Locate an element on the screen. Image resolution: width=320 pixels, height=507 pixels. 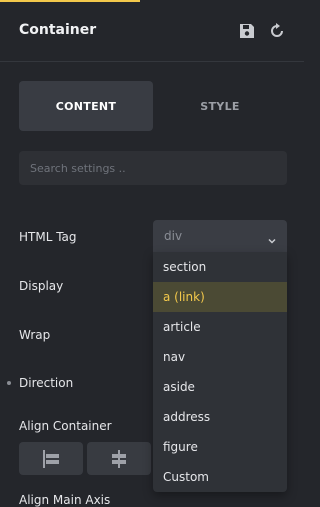
display-label: Display is located at coordinates (41, 286).